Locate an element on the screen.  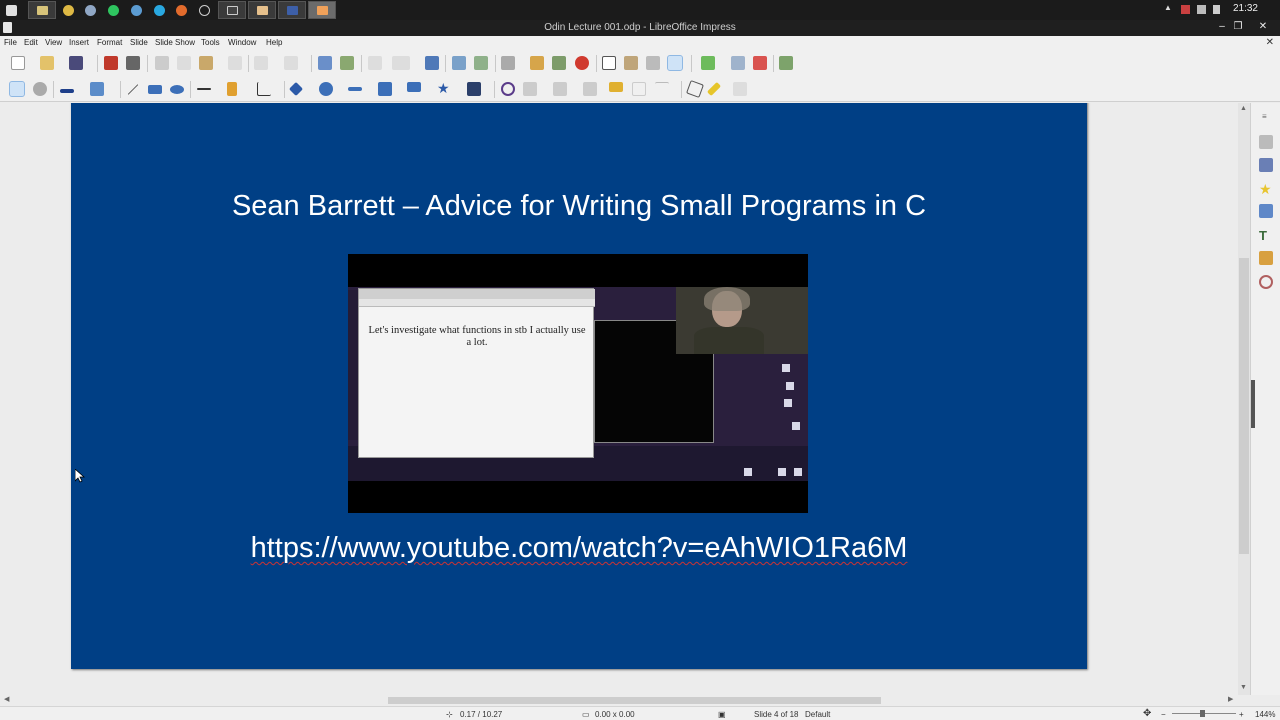
zoom-out-icon: − is located at coordinates (1163, 714).